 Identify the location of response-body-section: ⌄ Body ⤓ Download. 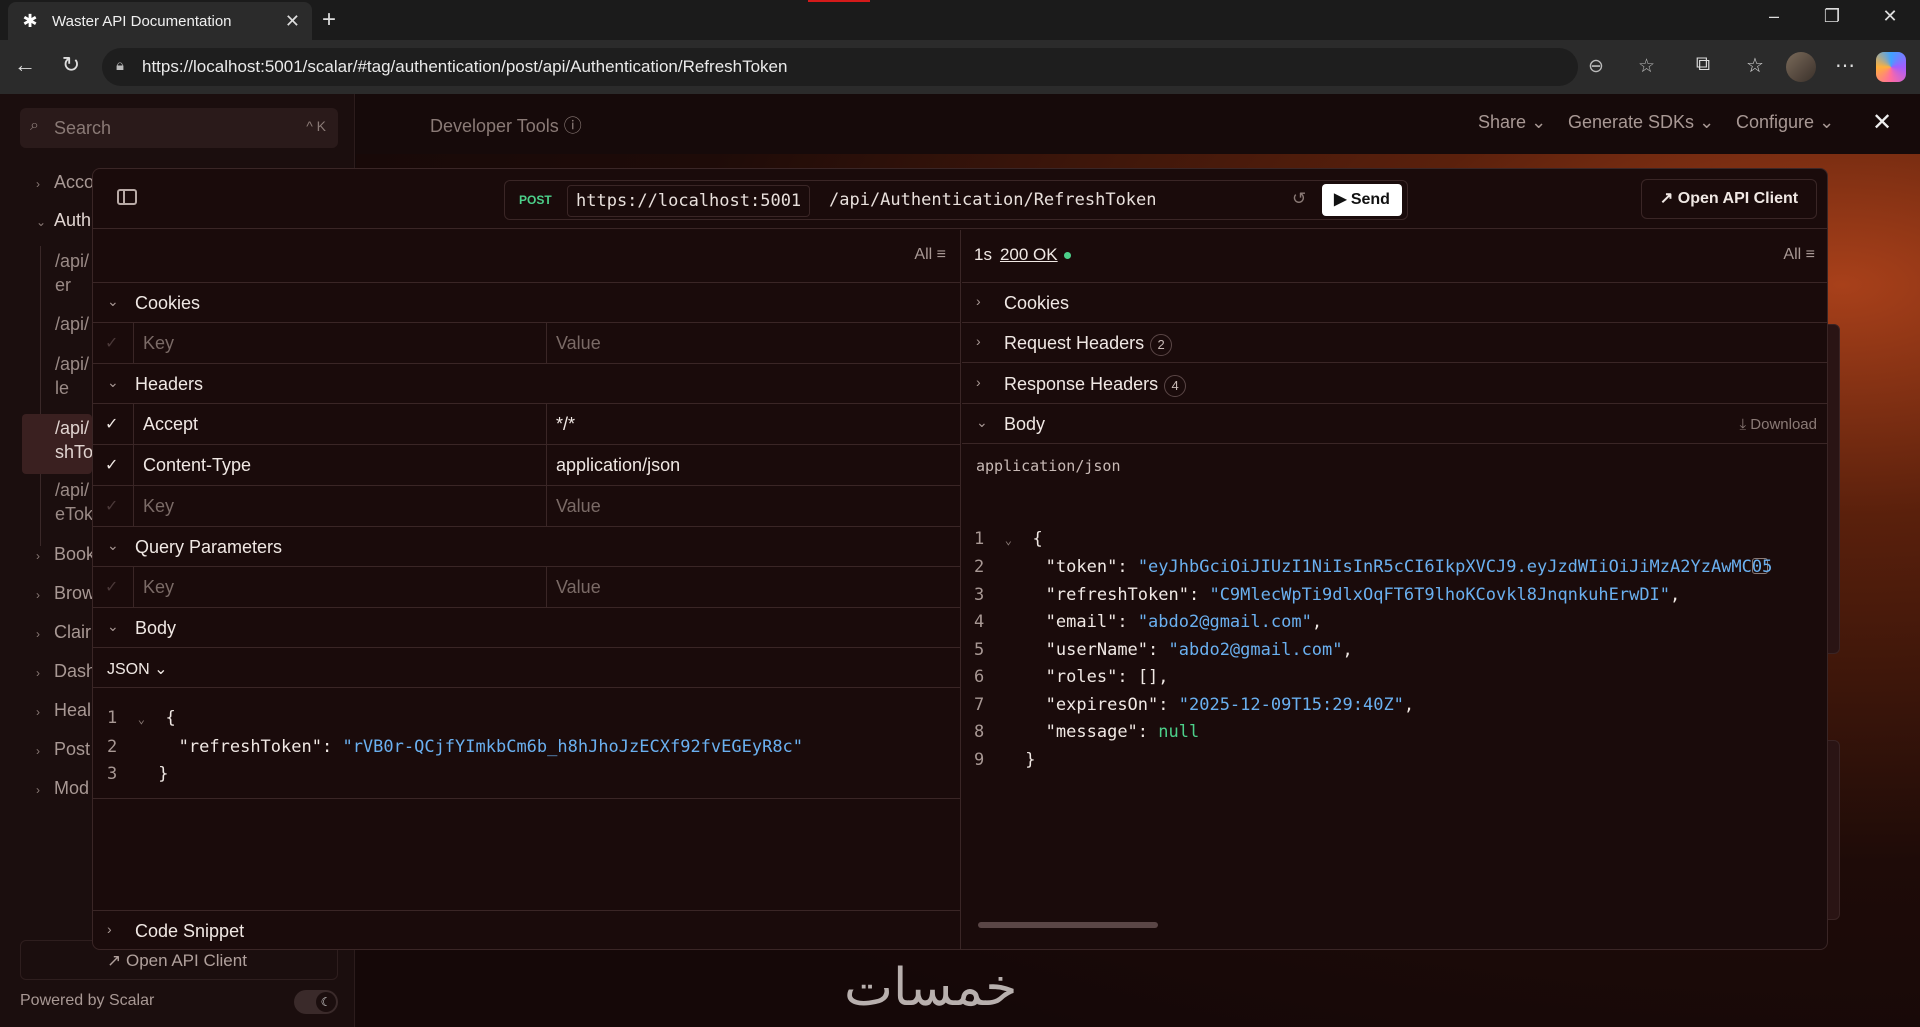
(1394, 424).